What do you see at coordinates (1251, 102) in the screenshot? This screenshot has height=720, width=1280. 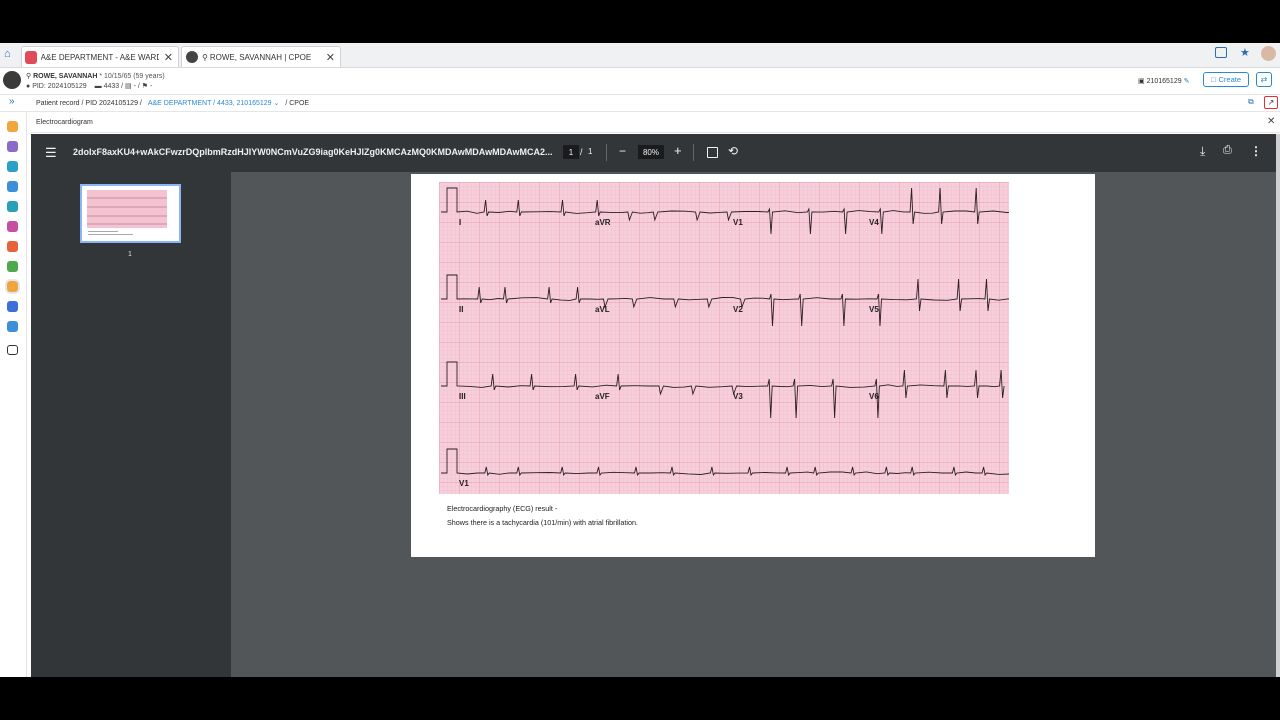 I see `popout-icon: ⧉` at bounding box center [1251, 102].